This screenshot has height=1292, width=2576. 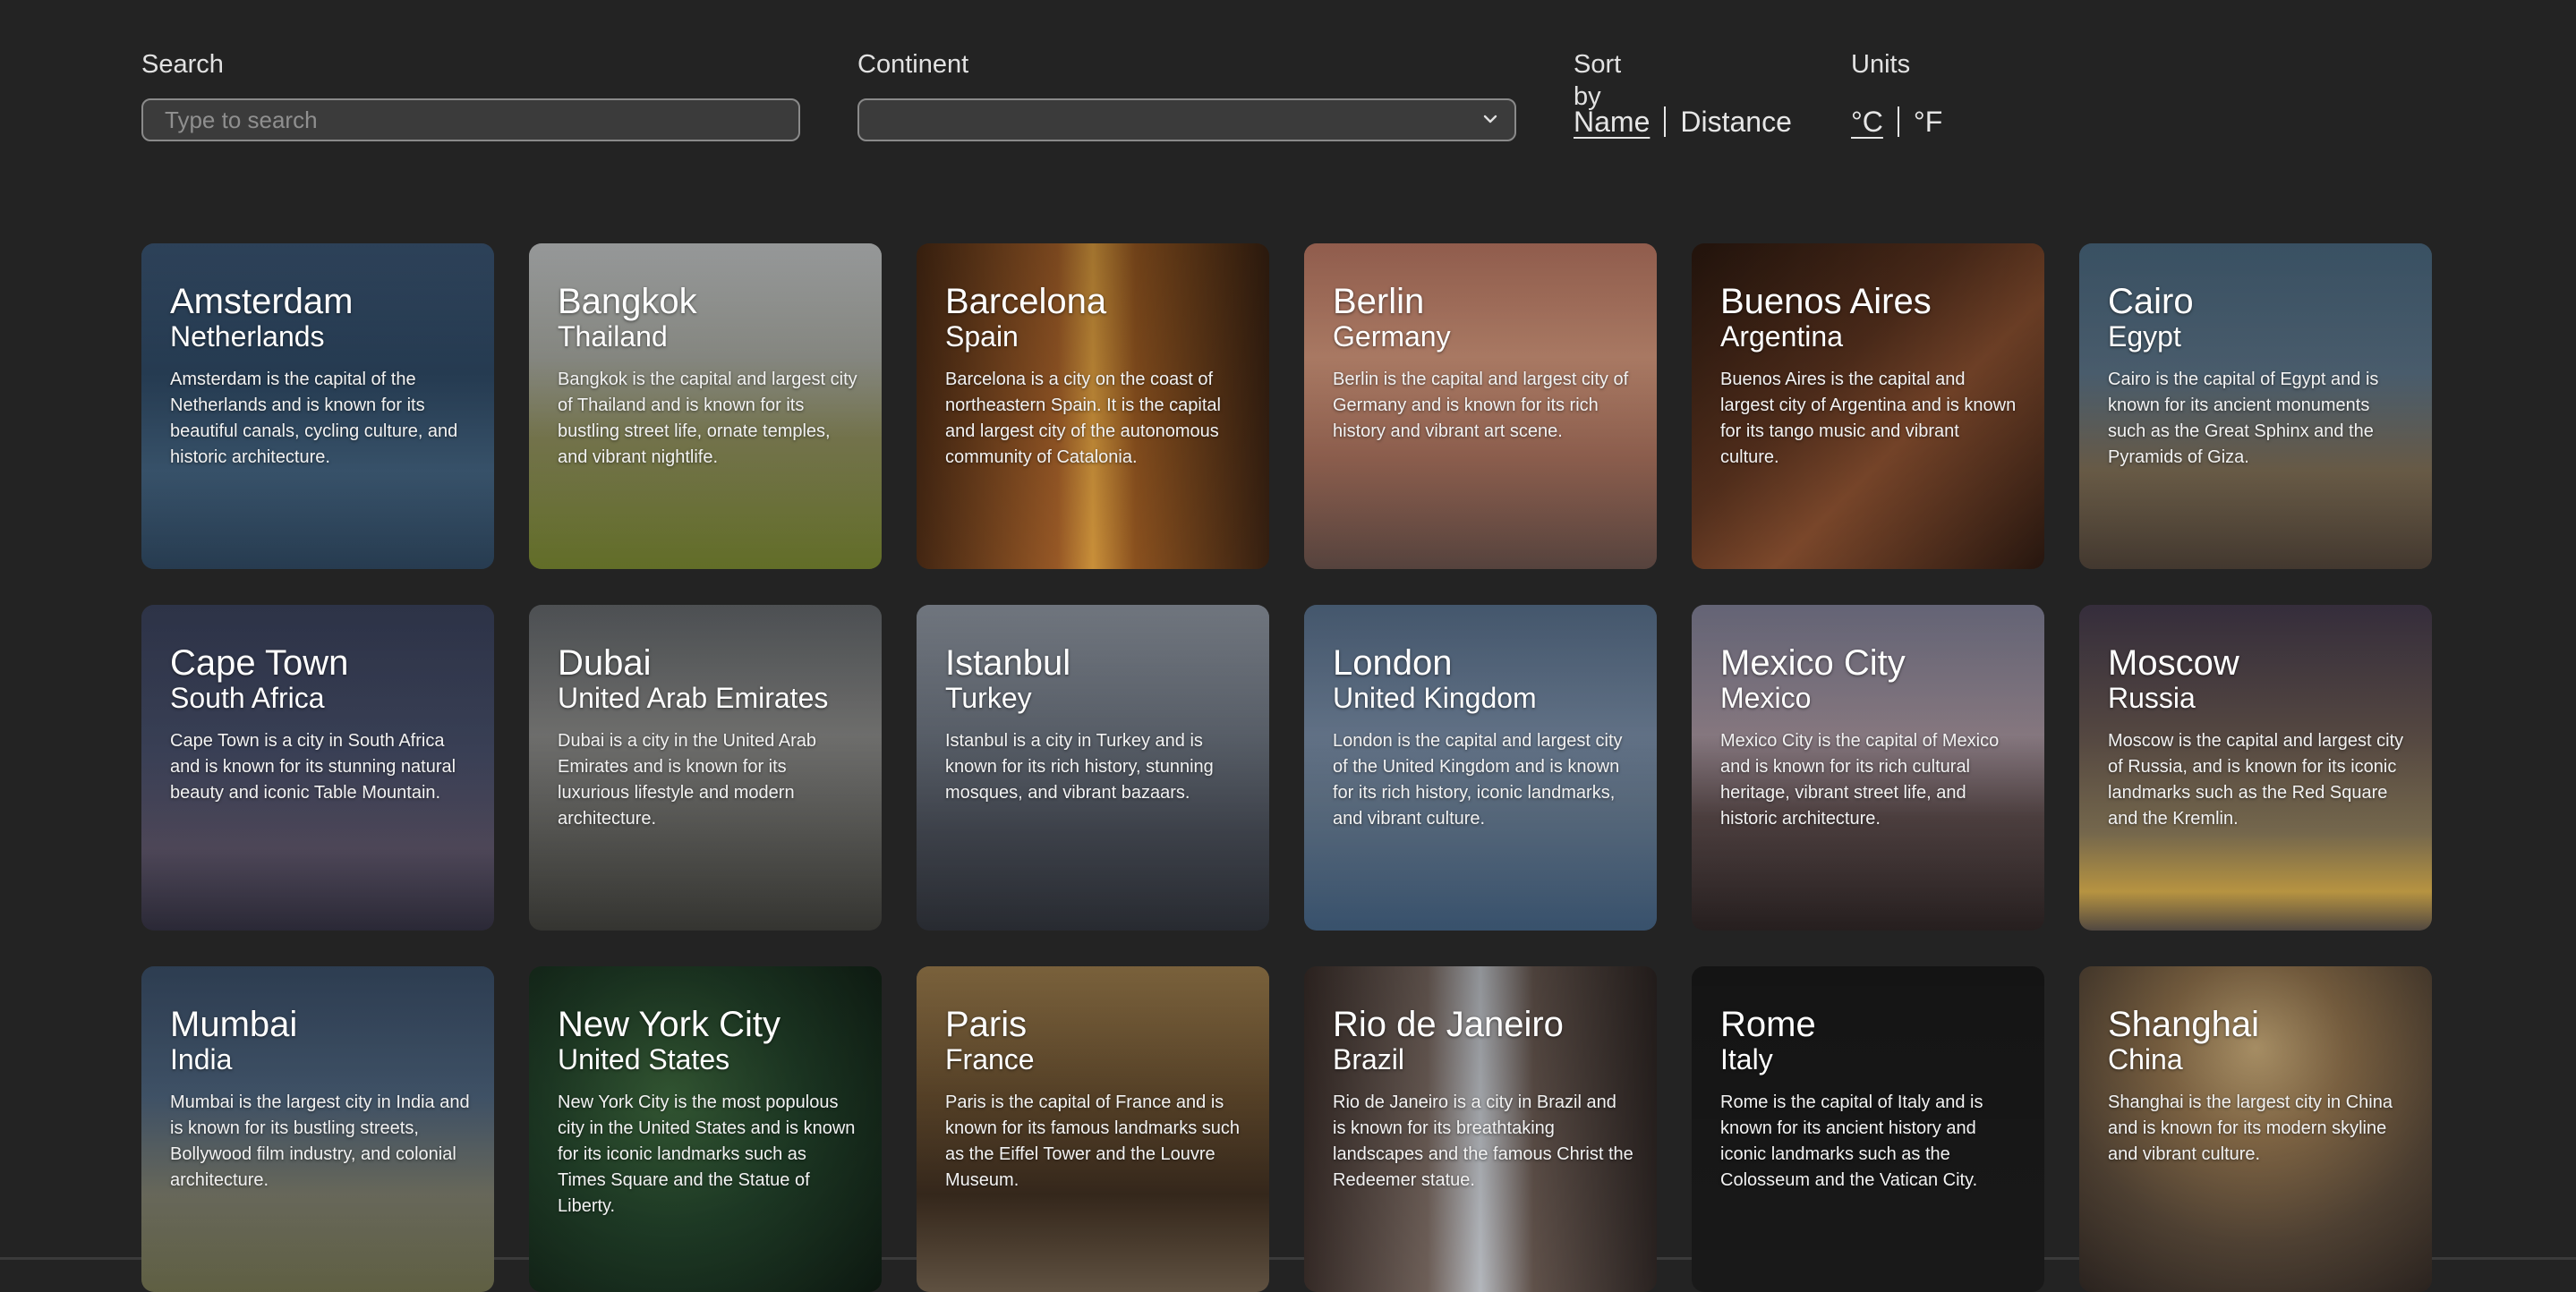 What do you see at coordinates (1867, 122) in the screenshot?
I see `units-option-celsius: °C` at bounding box center [1867, 122].